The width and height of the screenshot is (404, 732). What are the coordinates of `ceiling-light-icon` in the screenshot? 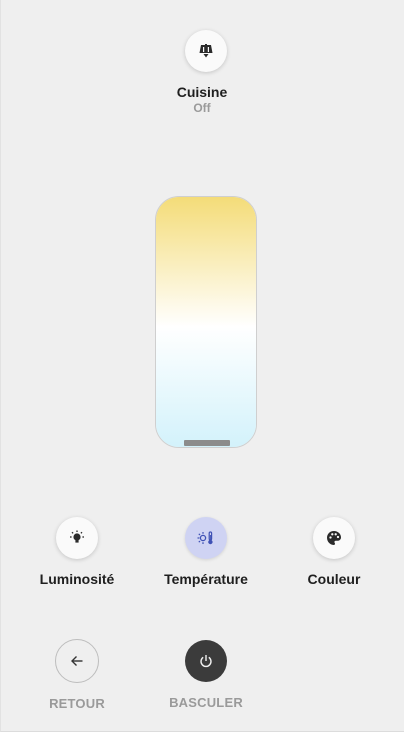 It's located at (206, 51).